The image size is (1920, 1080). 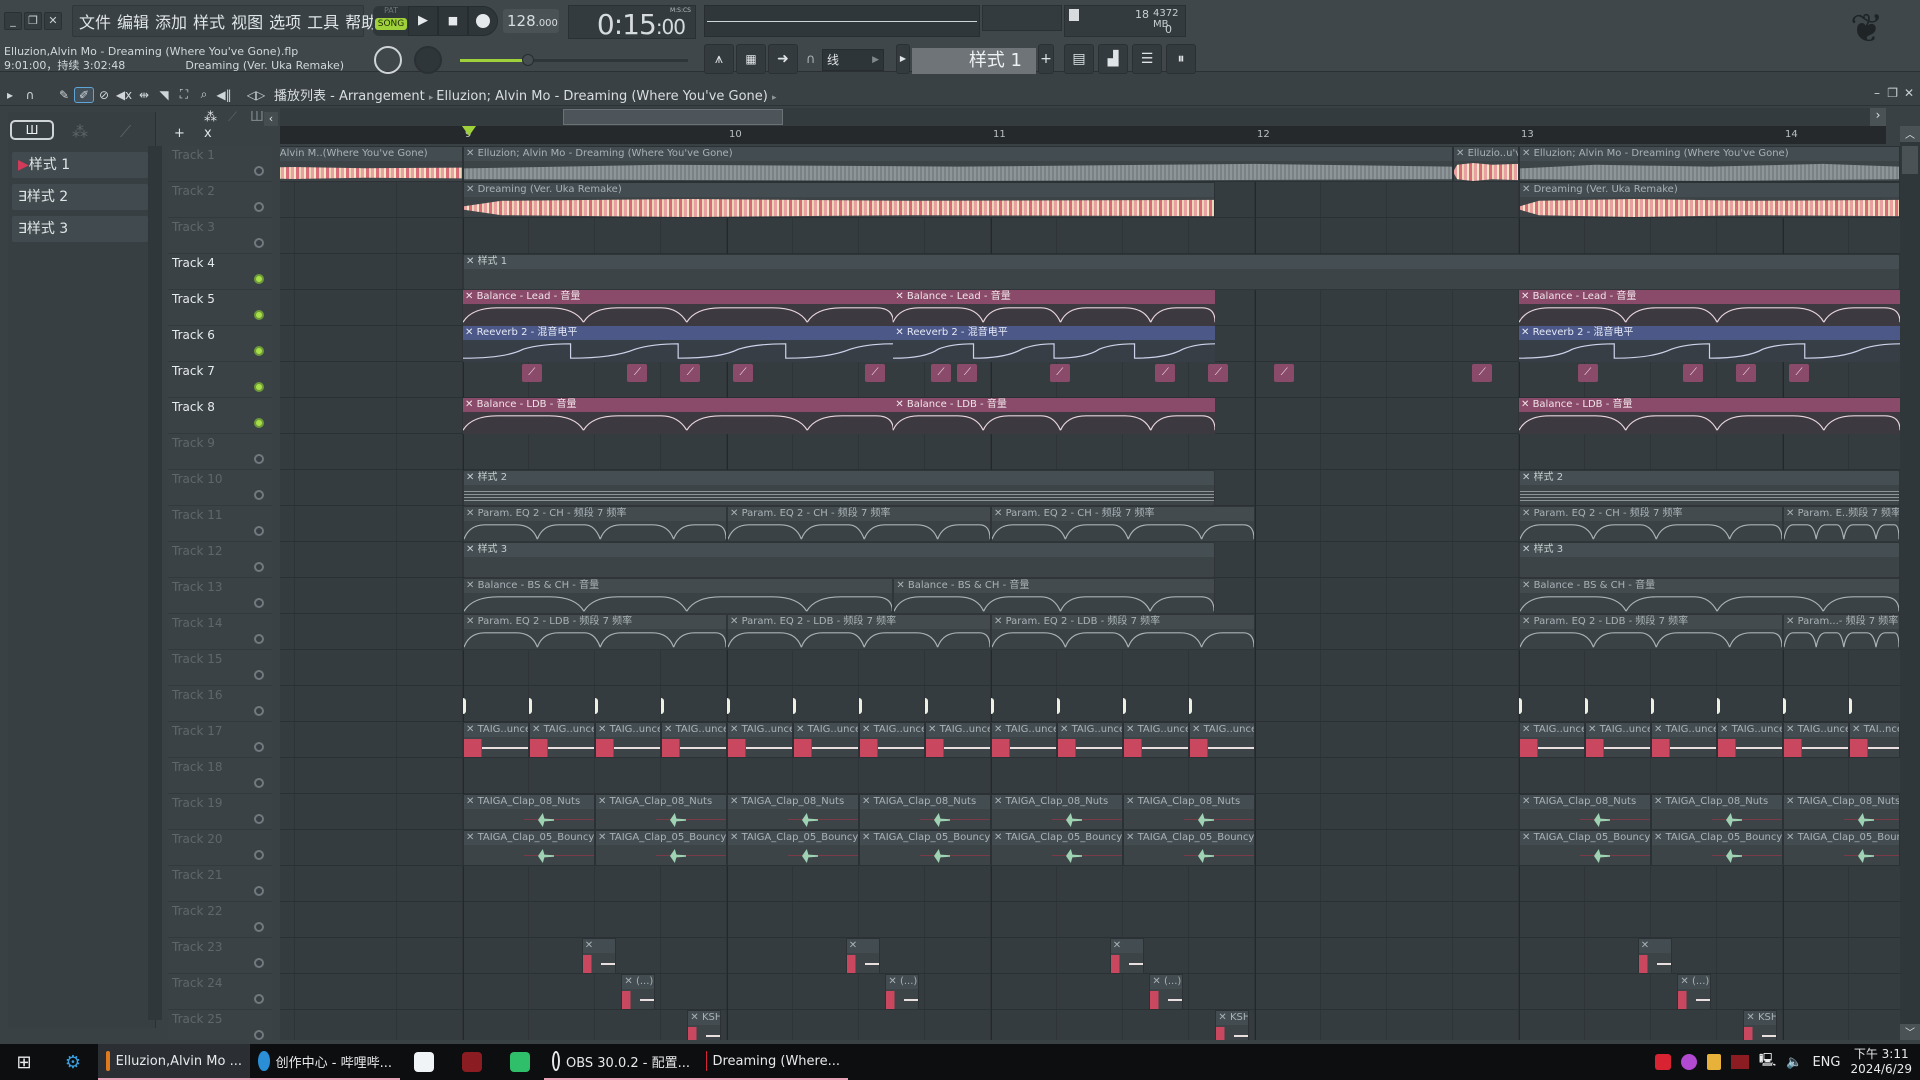 What do you see at coordinates (220, 416) in the screenshot?
I see `track-header: Track 8` at bounding box center [220, 416].